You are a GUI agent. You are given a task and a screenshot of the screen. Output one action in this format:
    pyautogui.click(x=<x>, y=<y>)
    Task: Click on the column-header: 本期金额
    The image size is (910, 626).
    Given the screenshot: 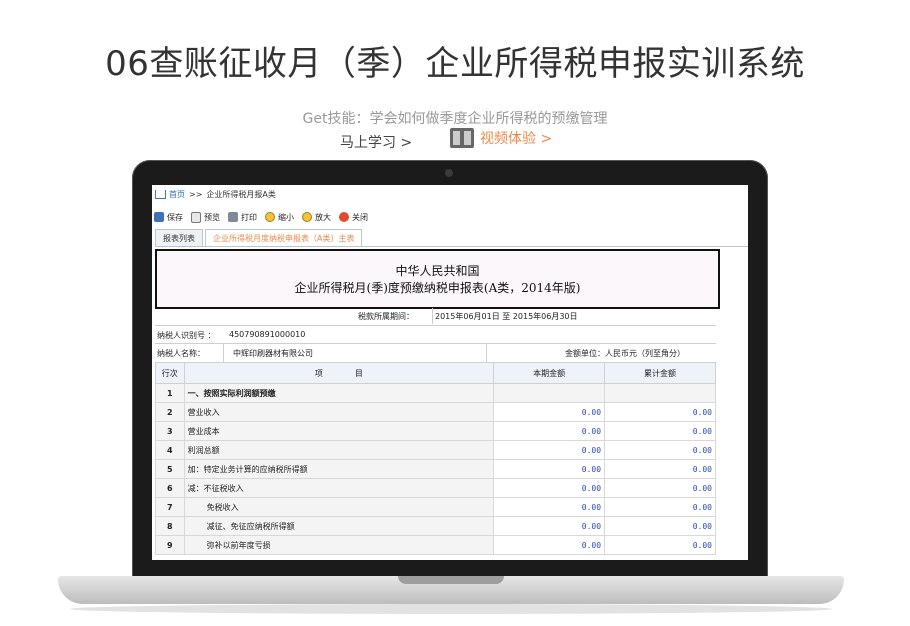 What is the action you would take?
    pyautogui.click(x=549, y=373)
    